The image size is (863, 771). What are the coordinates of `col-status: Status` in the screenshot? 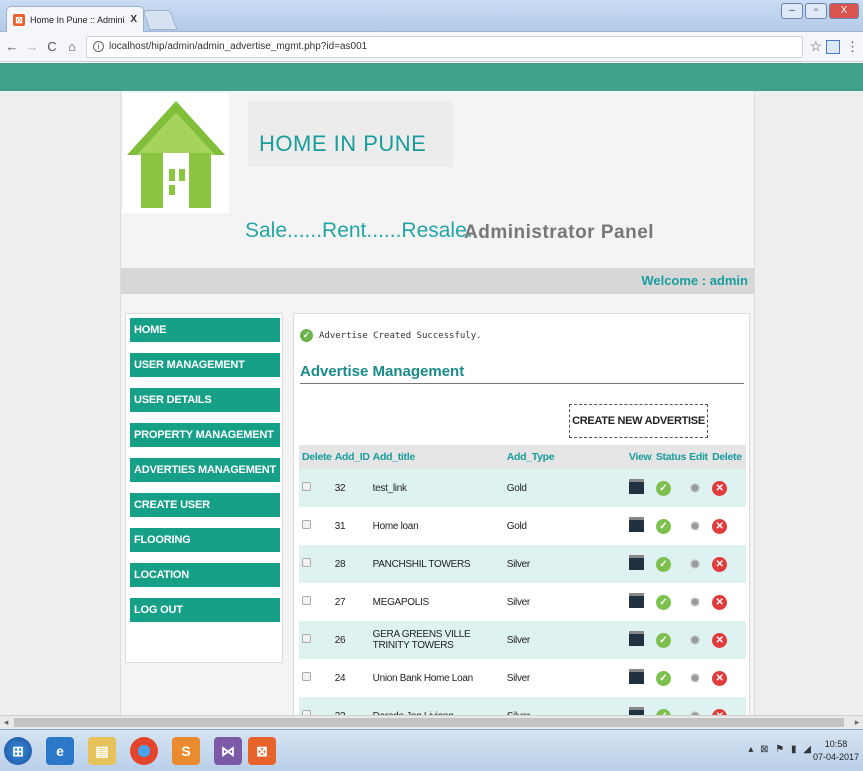 It's located at (669, 457).